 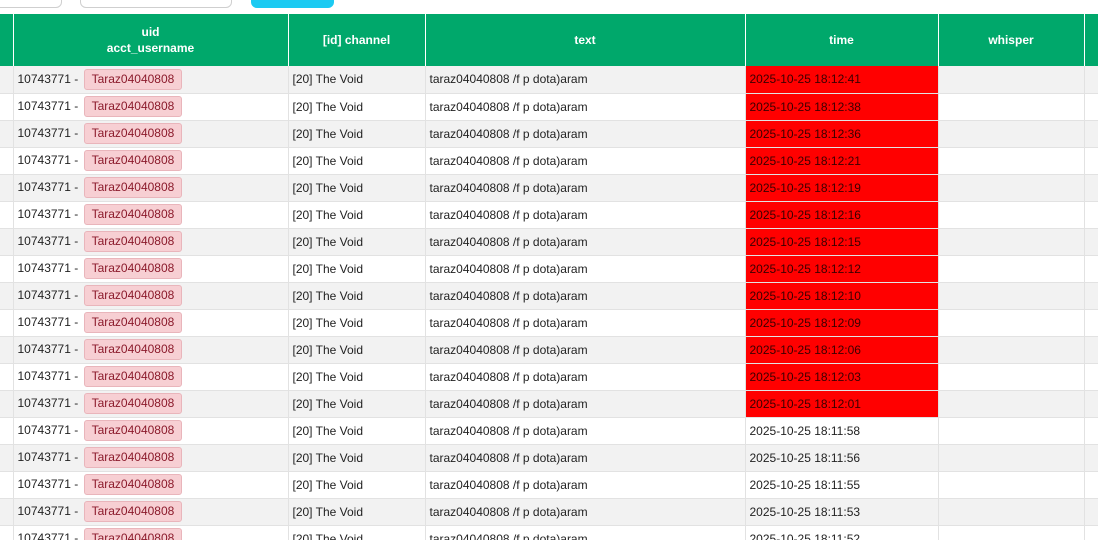 What do you see at coordinates (151, 40) in the screenshot?
I see `header-uid: uid acct_username` at bounding box center [151, 40].